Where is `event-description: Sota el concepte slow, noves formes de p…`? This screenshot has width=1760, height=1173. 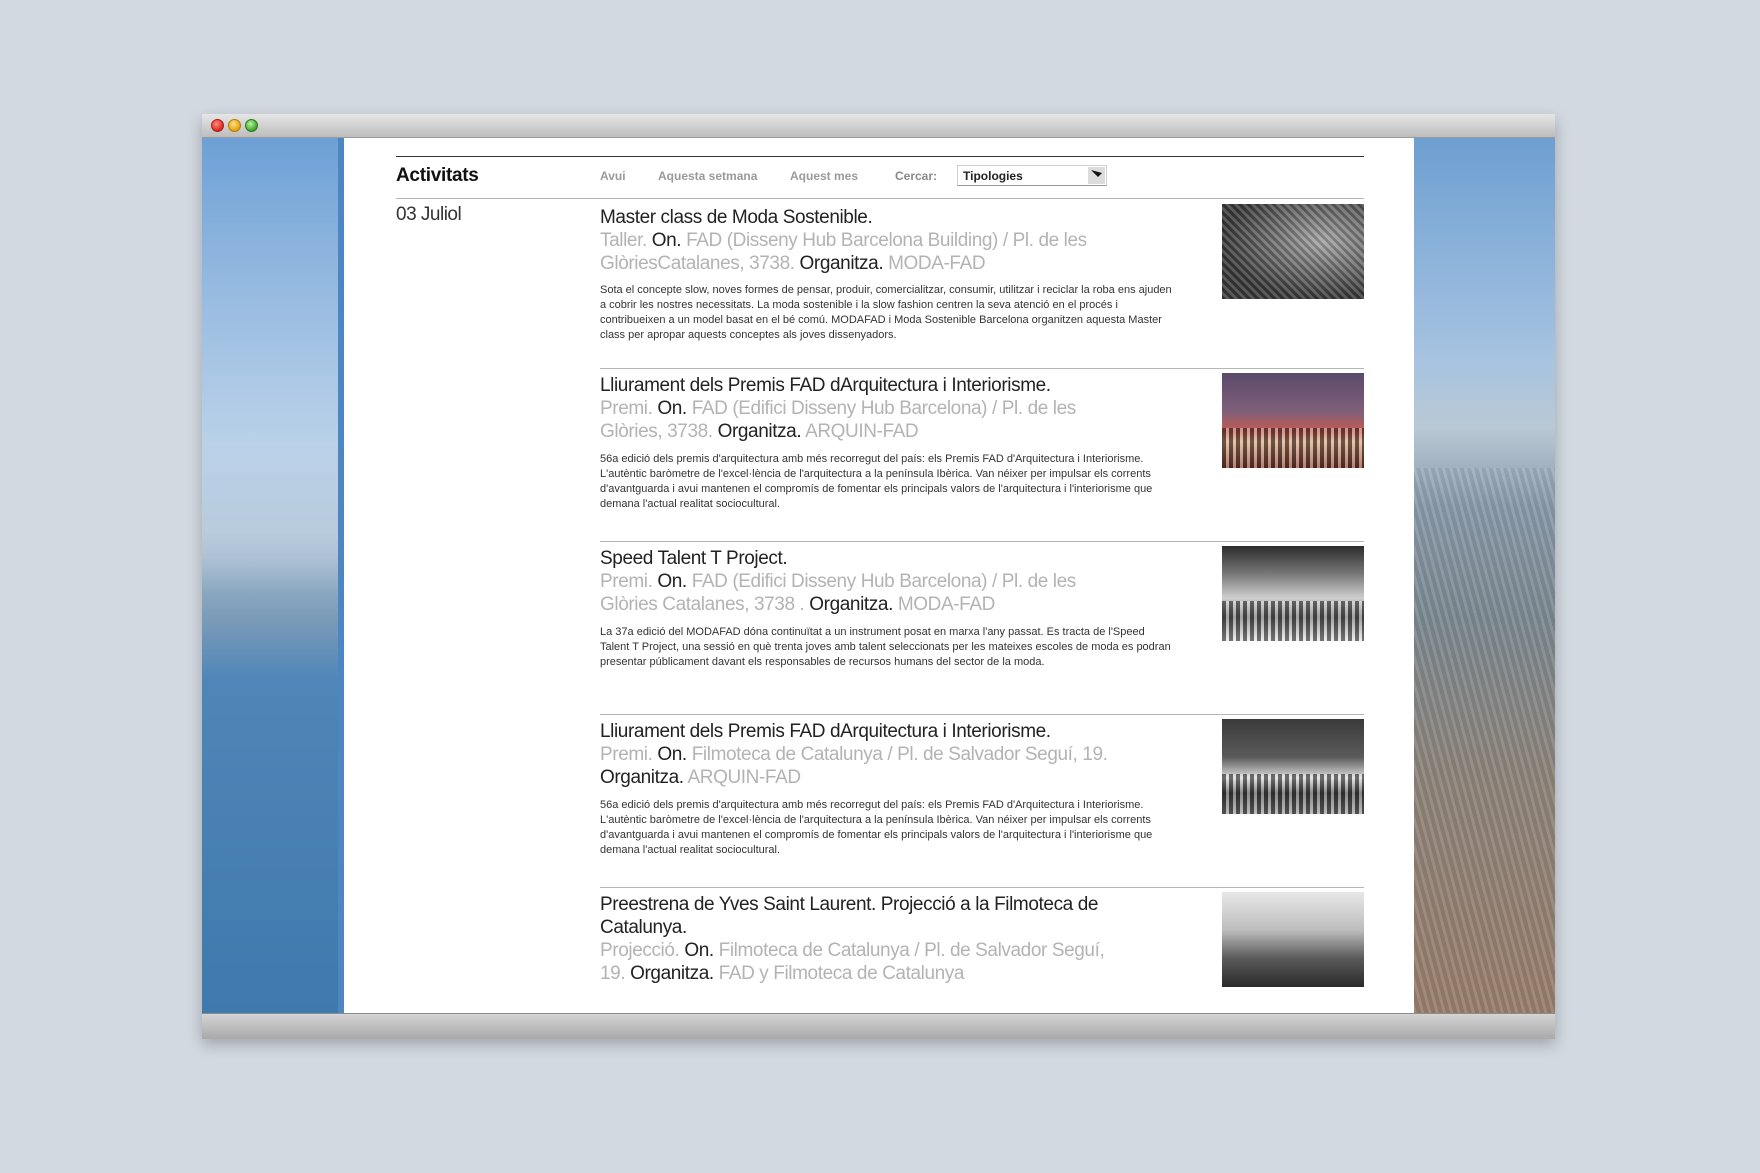
event-description: Sota el concepte slow, noves formes de p… is located at coordinates (886, 312).